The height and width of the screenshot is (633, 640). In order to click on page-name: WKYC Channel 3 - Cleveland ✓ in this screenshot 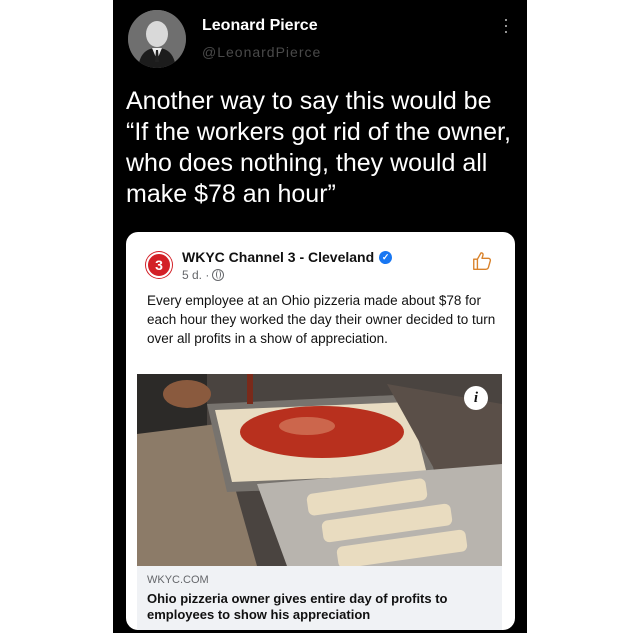, I will do `click(287, 257)`.